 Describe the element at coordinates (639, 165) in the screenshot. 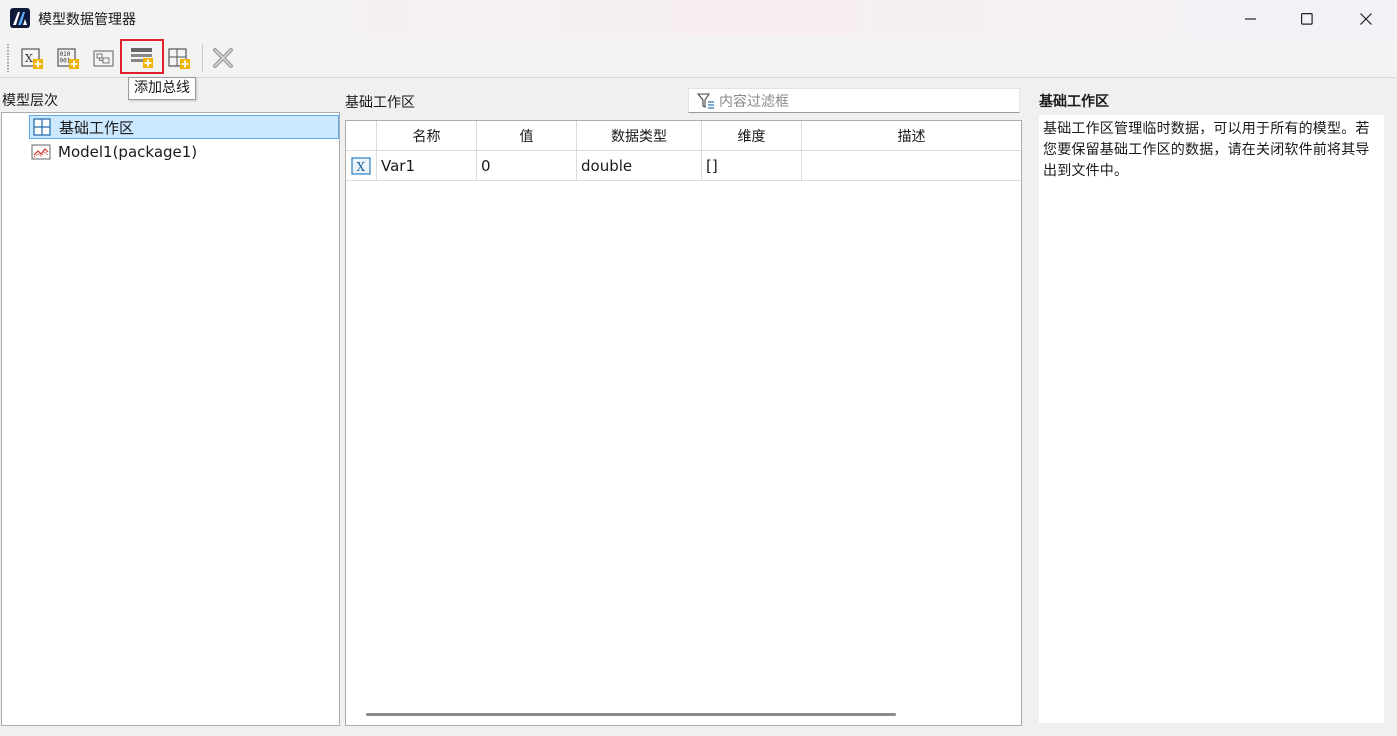

I see `cell-type: double` at that location.